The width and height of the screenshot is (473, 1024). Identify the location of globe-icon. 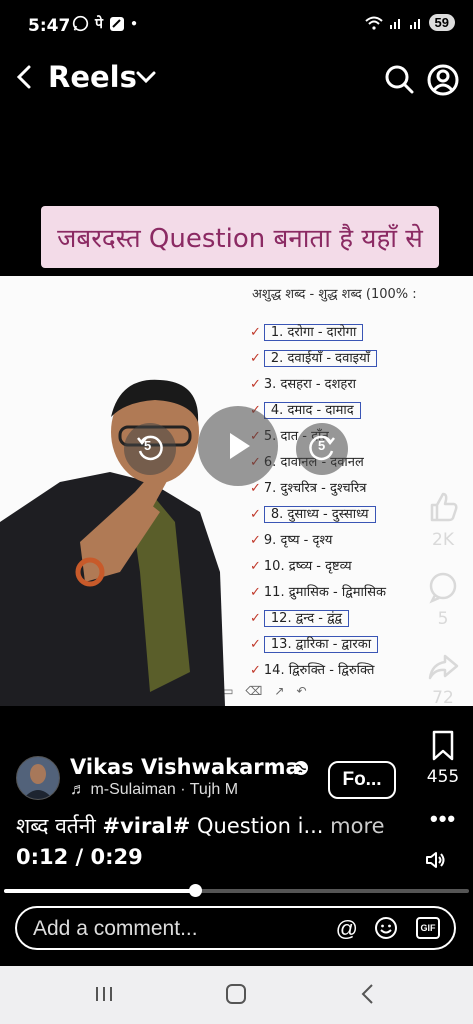
(301, 768).